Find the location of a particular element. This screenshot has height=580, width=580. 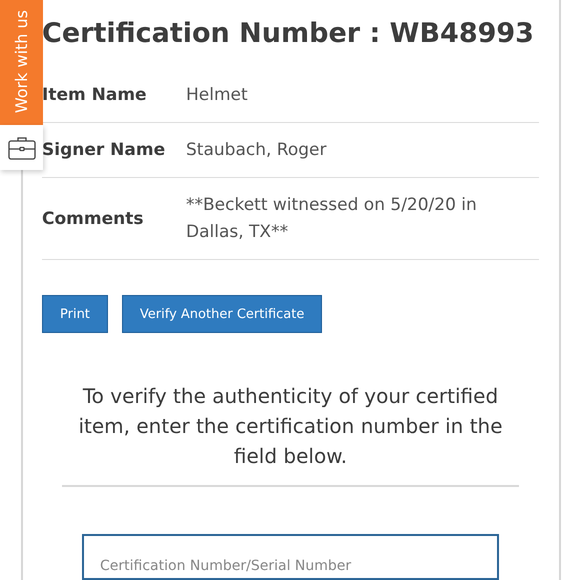

field-label: Comments is located at coordinates (93, 218).